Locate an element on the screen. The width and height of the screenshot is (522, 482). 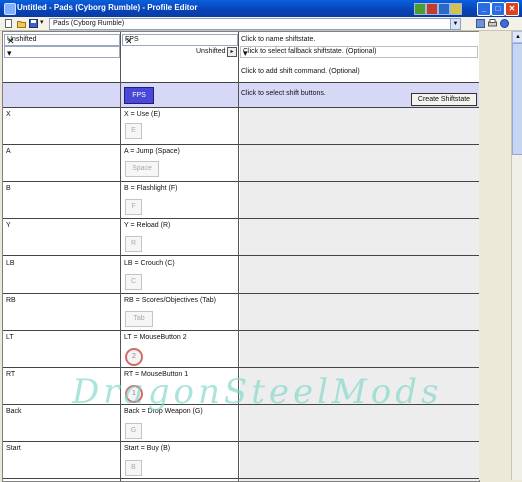
new-file-icon is located at coordinates (8, 23).